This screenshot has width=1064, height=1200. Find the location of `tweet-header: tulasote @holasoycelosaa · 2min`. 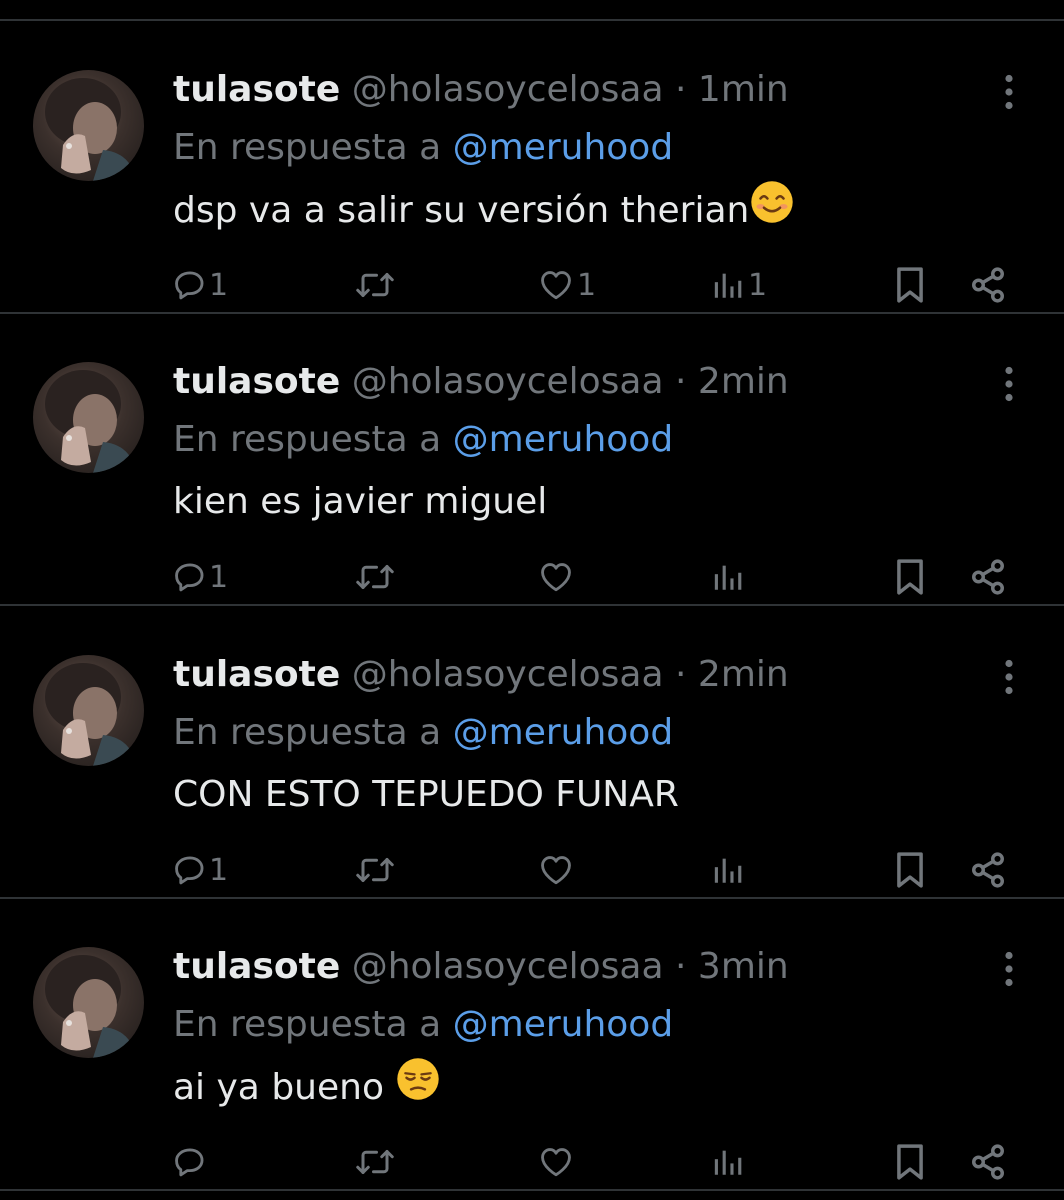

tweet-header: tulasote @holasoycelosaa · 2min is located at coordinates (481, 675).